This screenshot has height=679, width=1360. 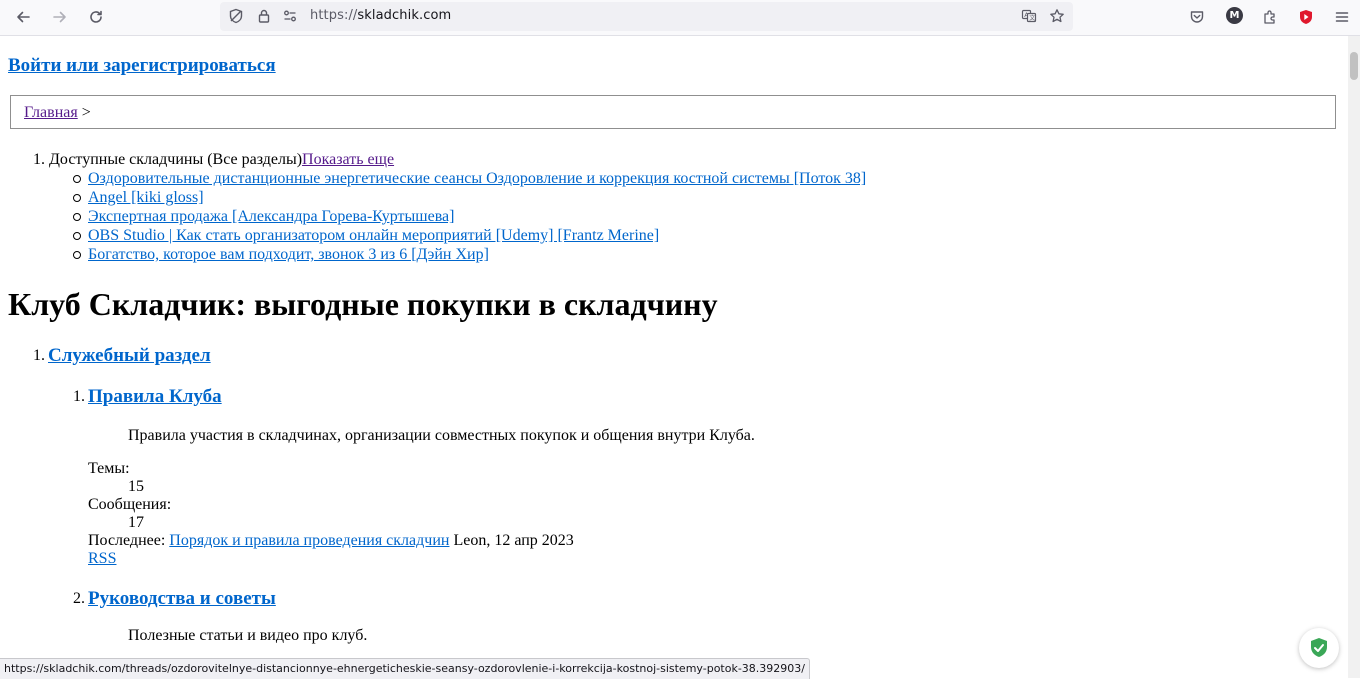 I want to click on translate-icon: A文, so click(x=1029, y=16).